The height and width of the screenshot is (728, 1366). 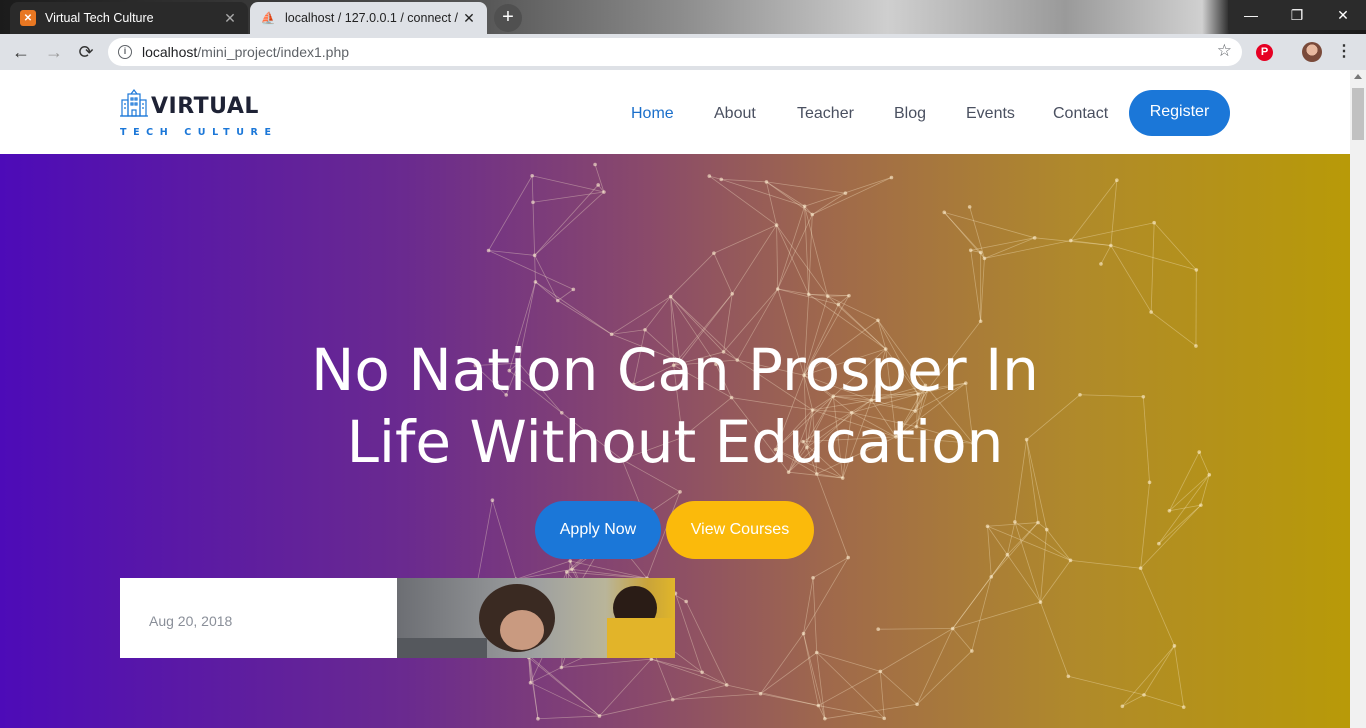 I want to click on pinterest-icon: P, so click(x=1264, y=52).